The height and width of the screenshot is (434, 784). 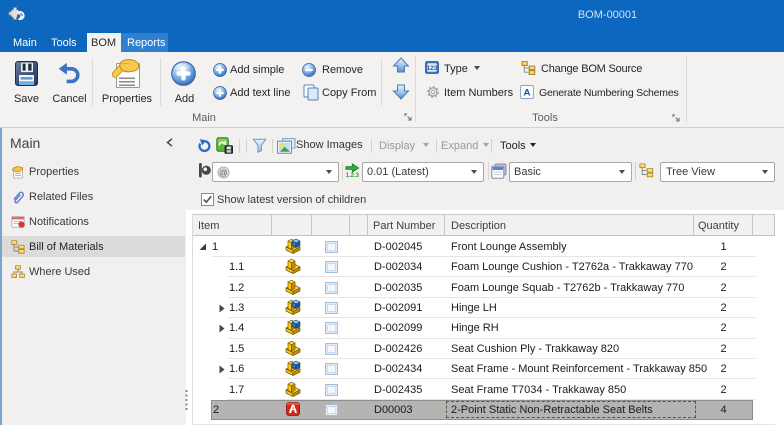 What do you see at coordinates (527, 93) in the screenshot?
I see `svg-text: A` at bounding box center [527, 93].